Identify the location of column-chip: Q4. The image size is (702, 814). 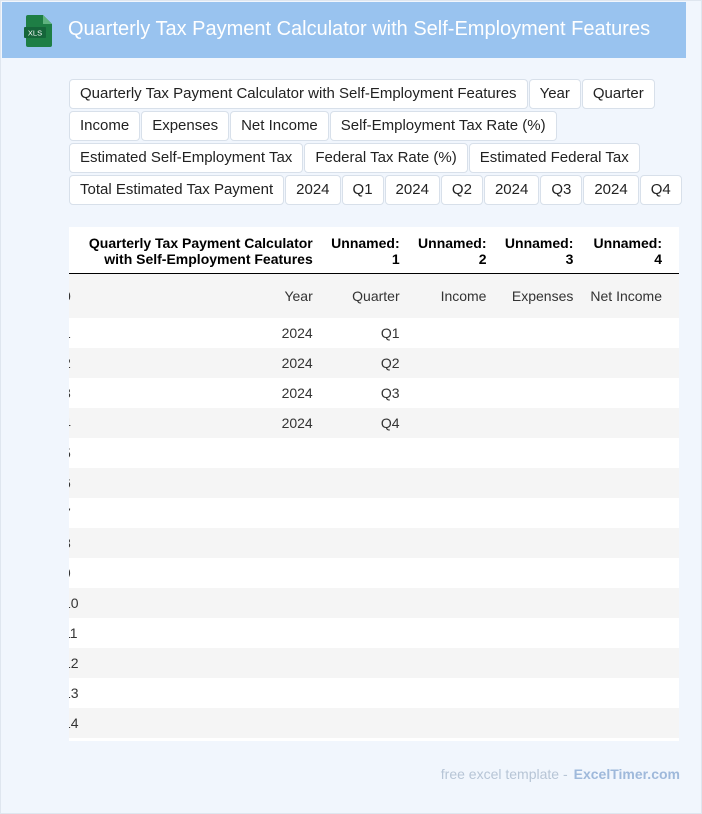
(660, 190).